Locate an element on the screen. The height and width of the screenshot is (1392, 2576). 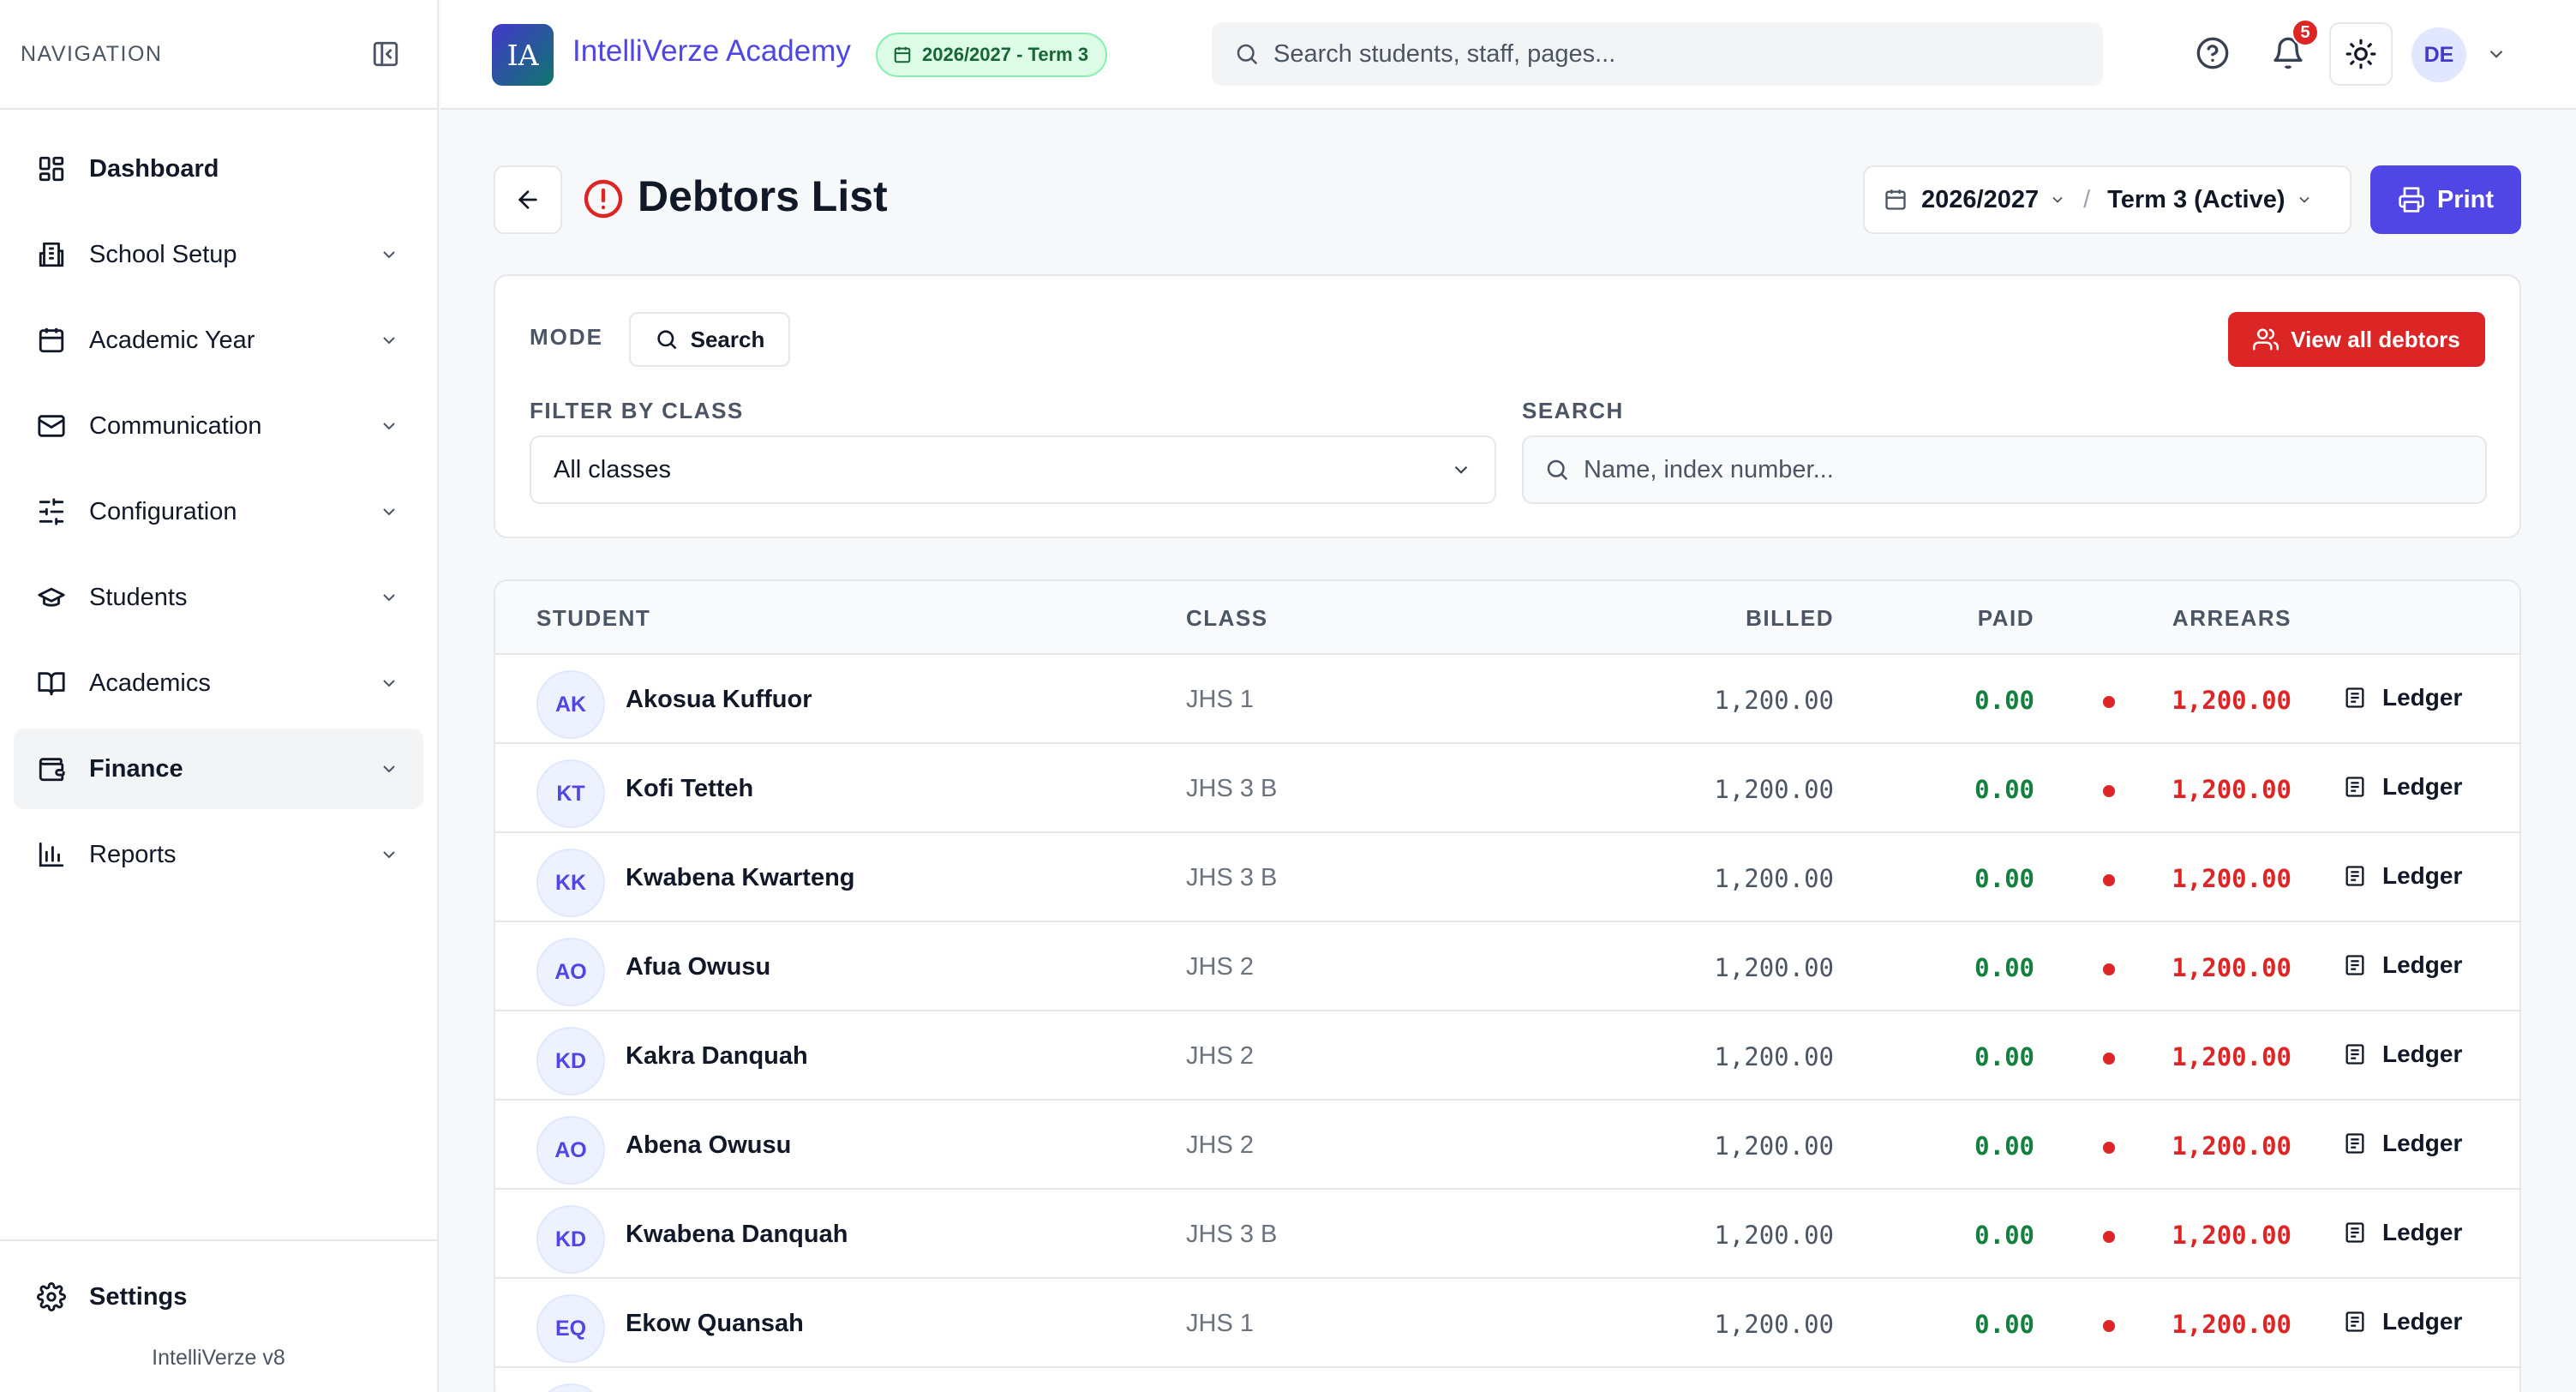
arrow-left-icon is located at coordinates (527, 199).